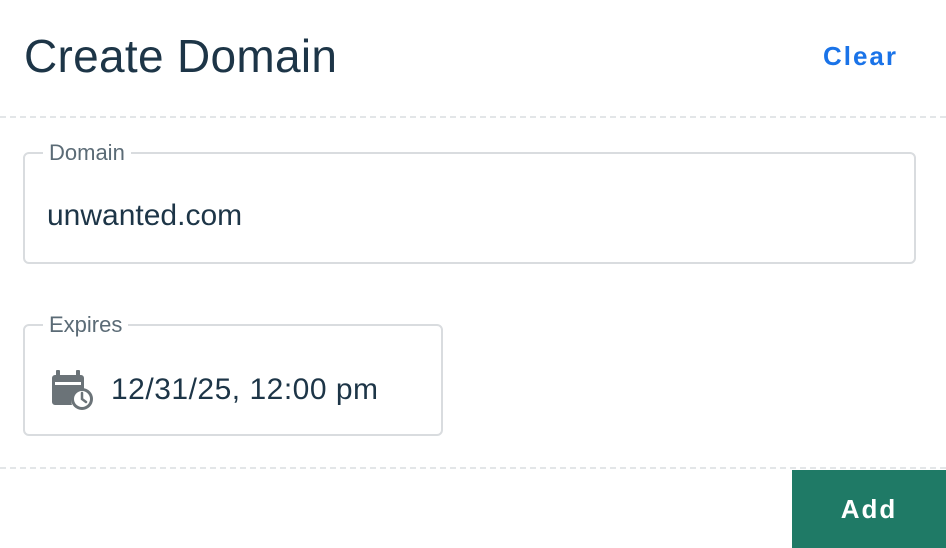  Describe the element at coordinates (860, 56) in the screenshot. I see `clear-button: Clear` at that location.